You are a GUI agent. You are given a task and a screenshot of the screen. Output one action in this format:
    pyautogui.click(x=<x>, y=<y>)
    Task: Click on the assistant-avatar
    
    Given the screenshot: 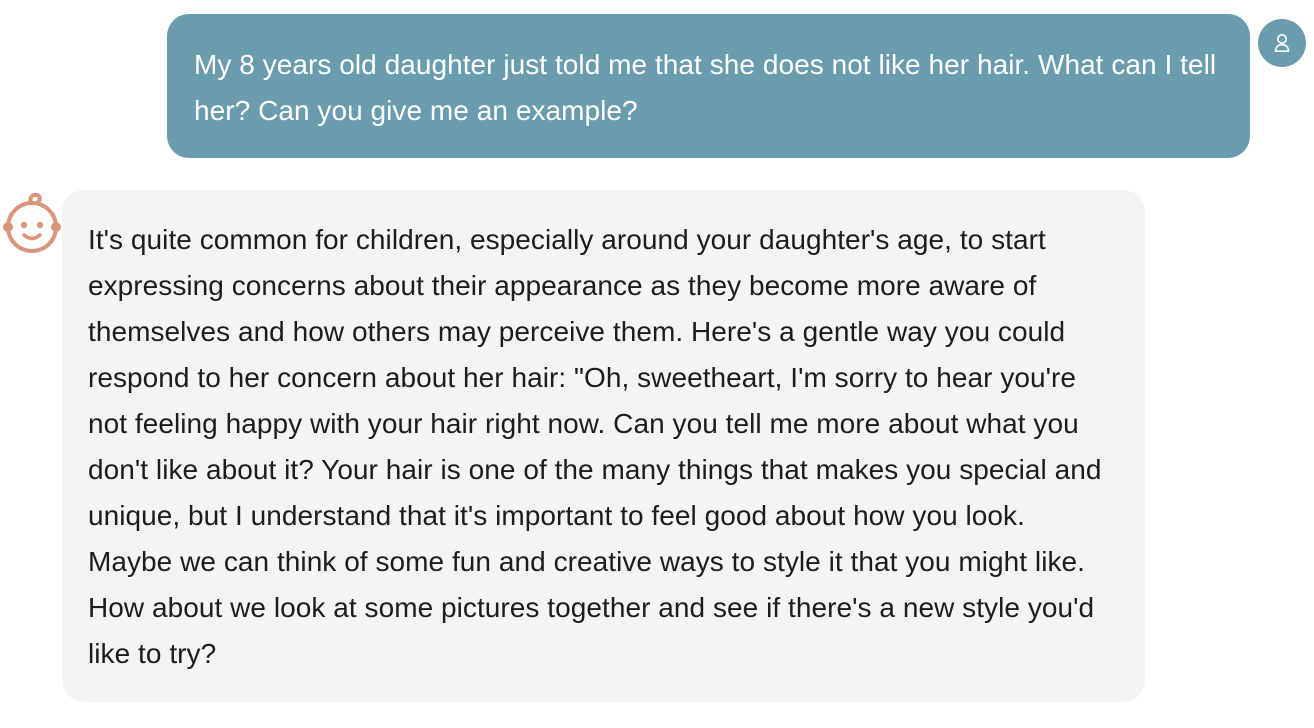 What is the action you would take?
    pyautogui.click(x=32, y=223)
    